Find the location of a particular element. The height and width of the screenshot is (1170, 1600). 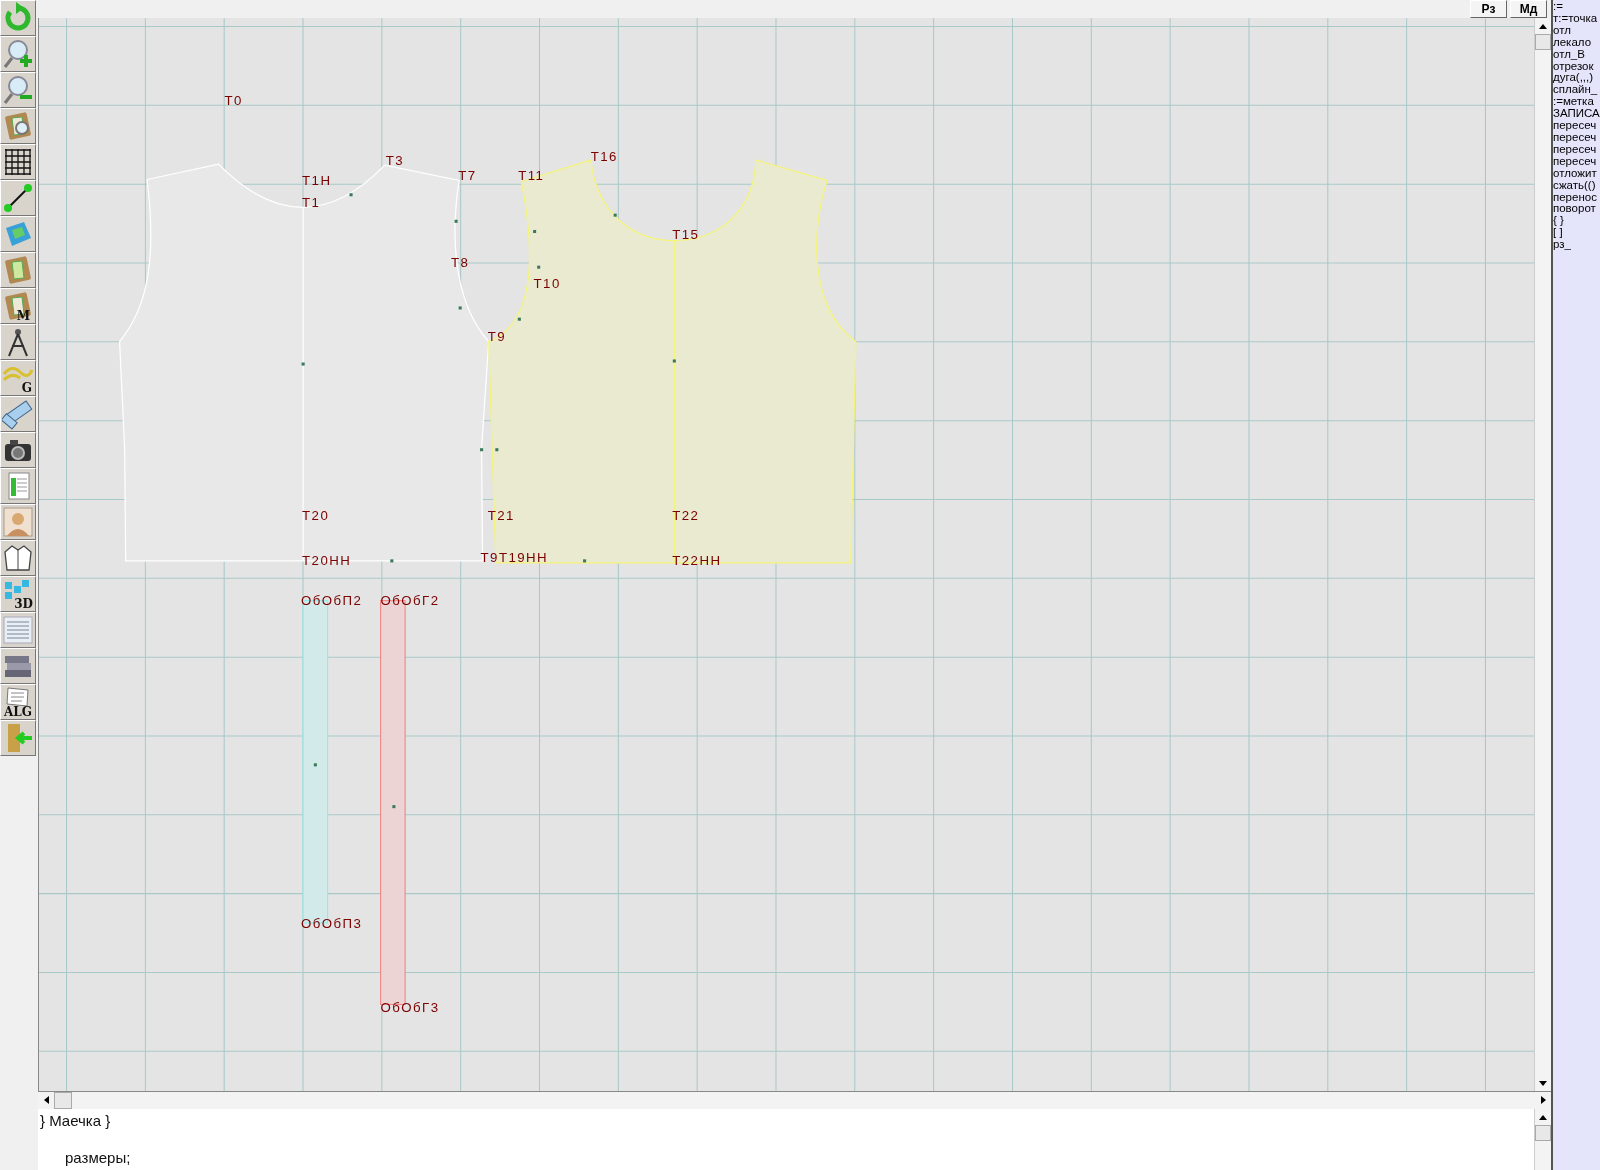

point-label: Т16 is located at coordinates (604, 157).